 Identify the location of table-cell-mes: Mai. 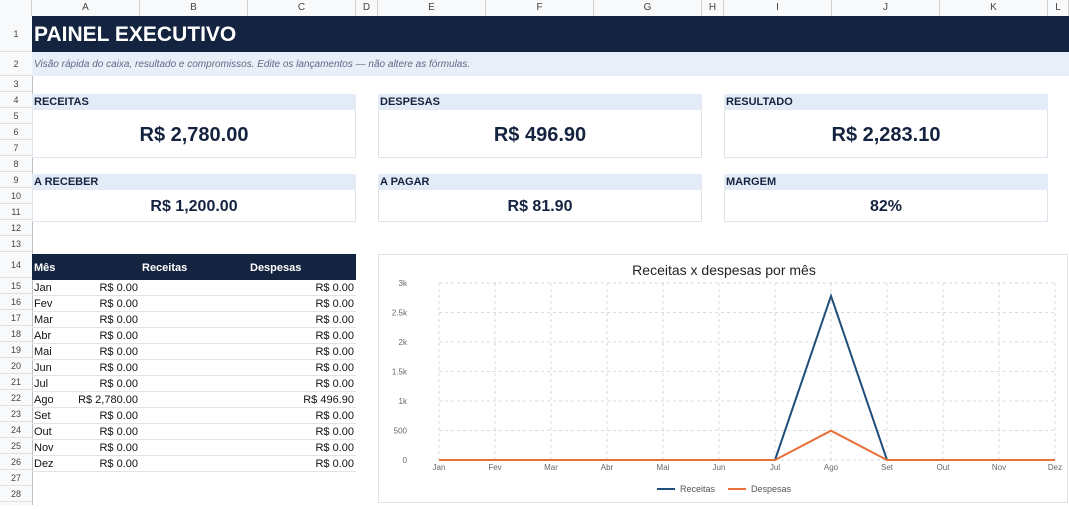
(43, 352).